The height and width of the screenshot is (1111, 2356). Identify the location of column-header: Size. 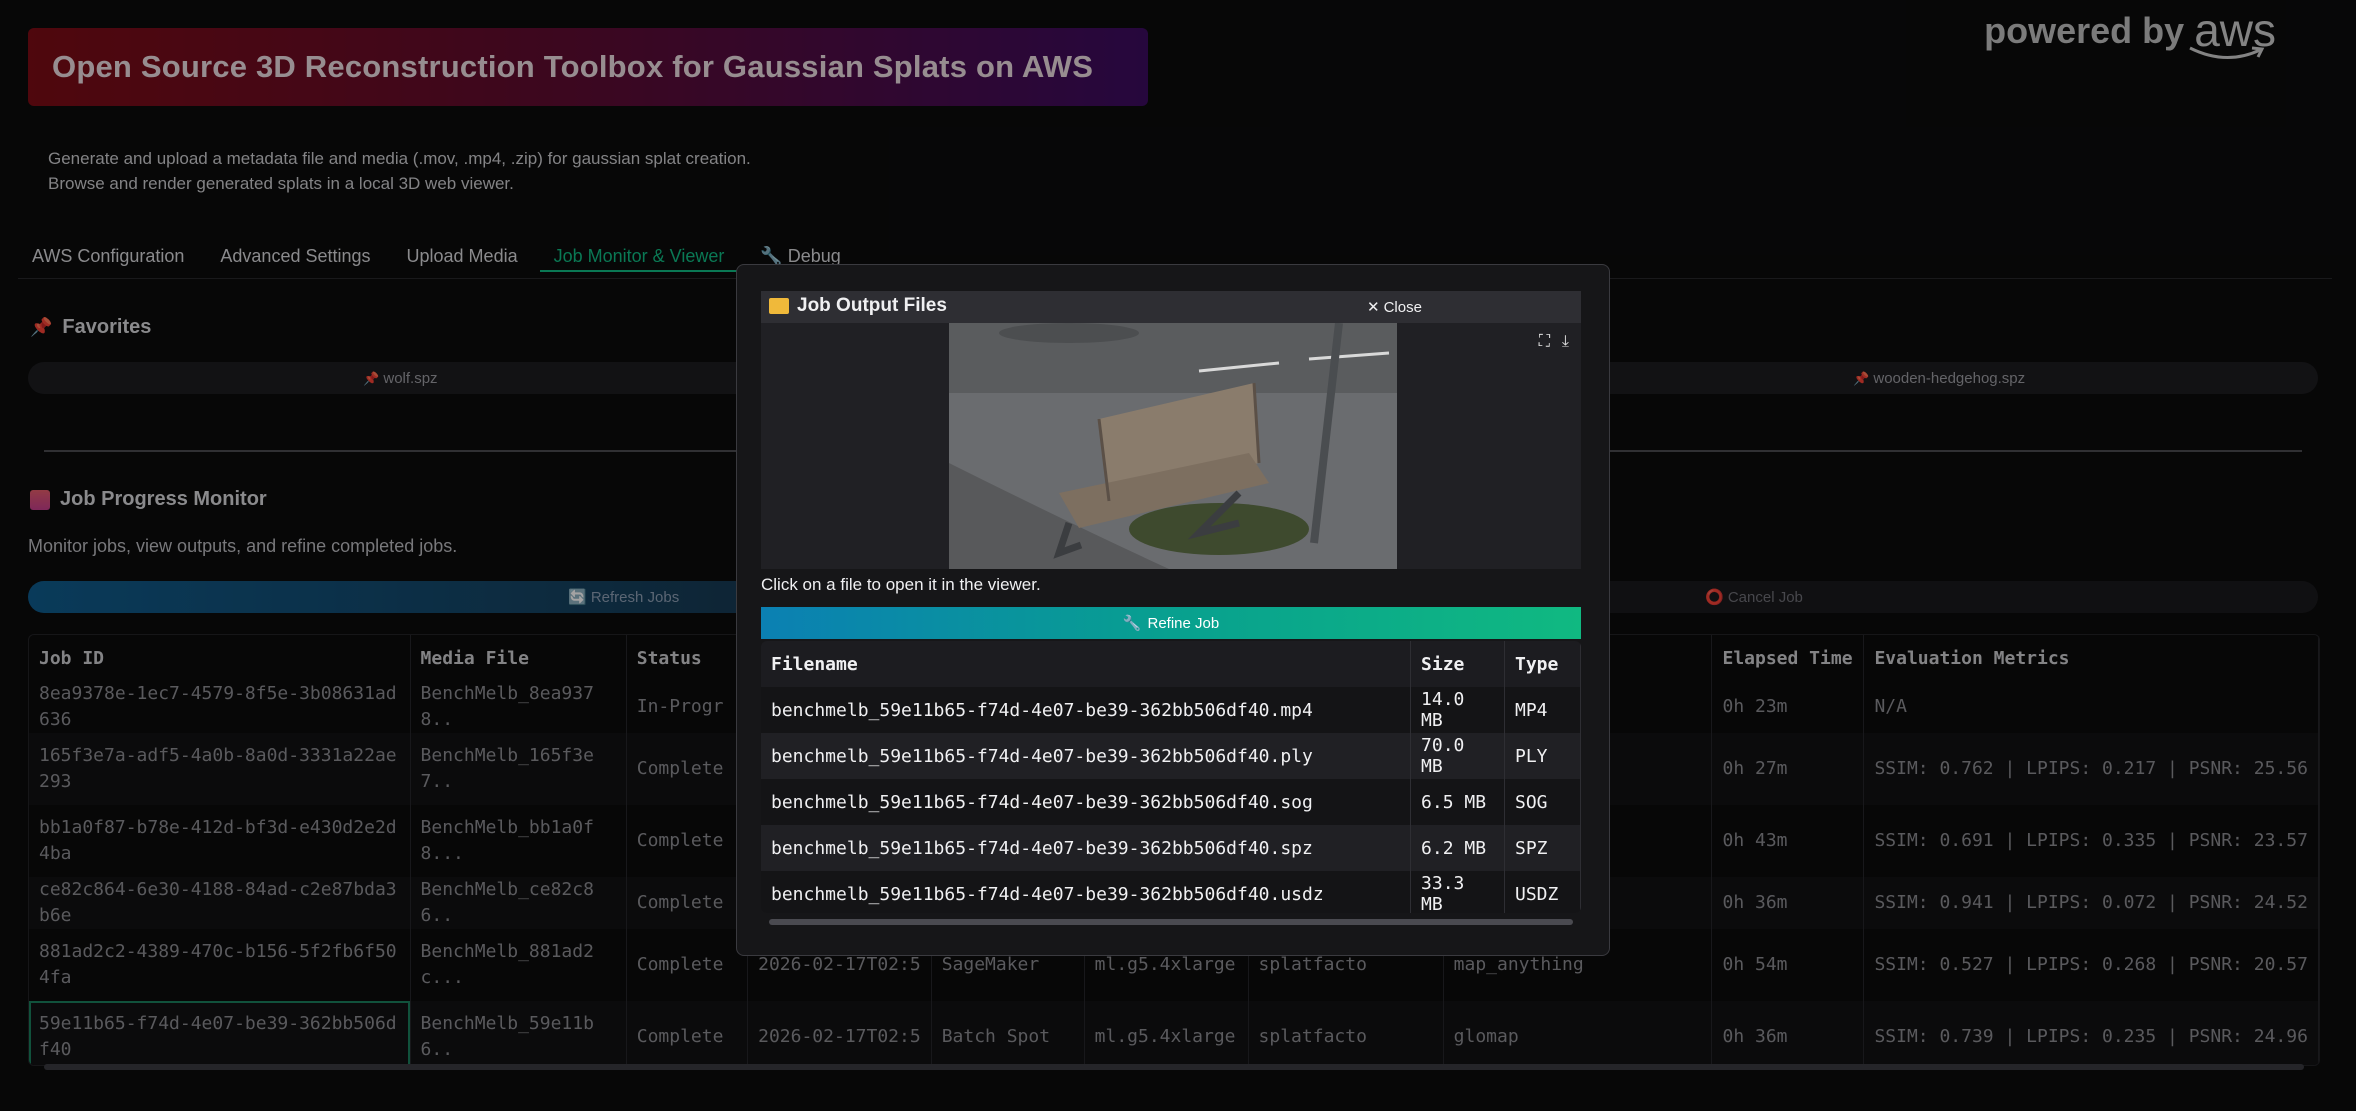
(1457, 664).